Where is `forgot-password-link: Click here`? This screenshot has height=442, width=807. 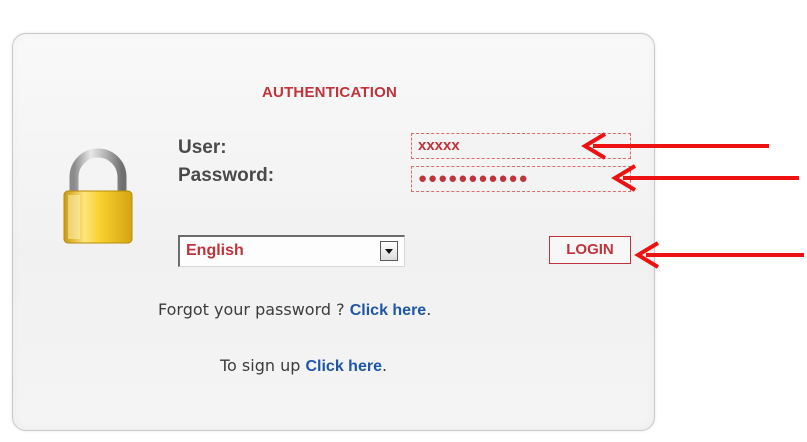 forgot-password-link: Click here is located at coordinates (388, 310).